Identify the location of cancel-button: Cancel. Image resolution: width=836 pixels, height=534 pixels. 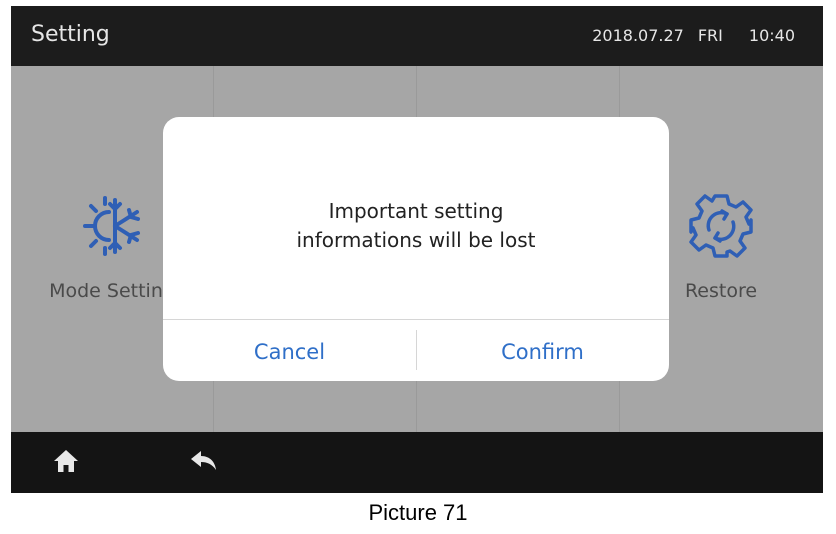
(289, 350).